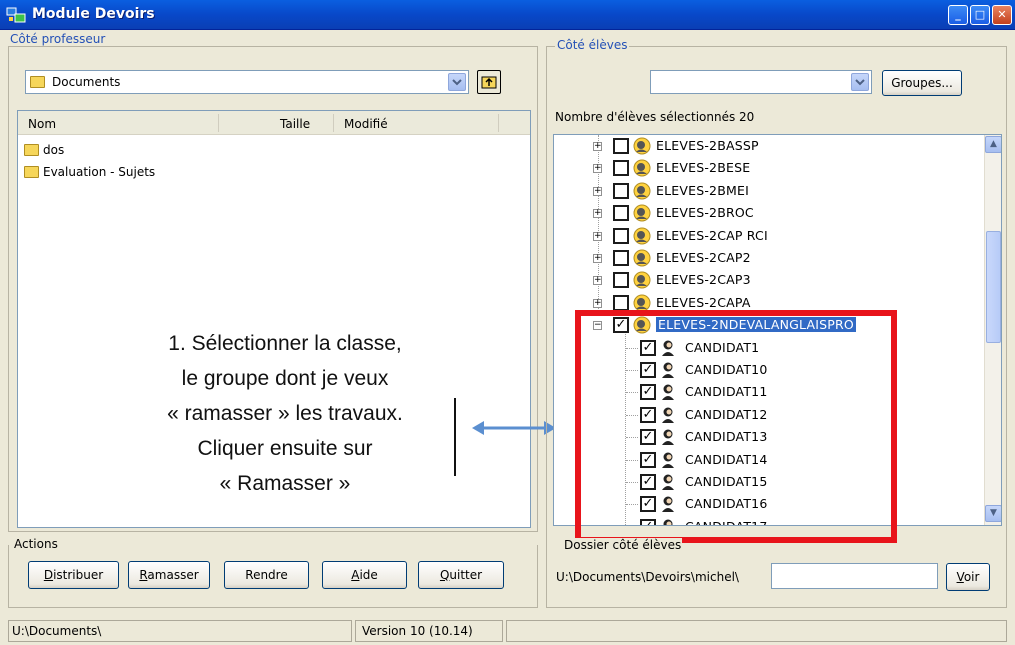 Image resolution: width=1015 pixels, height=645 pixels. What do you see at coordinates (756, 631) in the screenshot?
I see `status-empty` at bounding box center [756, 631].